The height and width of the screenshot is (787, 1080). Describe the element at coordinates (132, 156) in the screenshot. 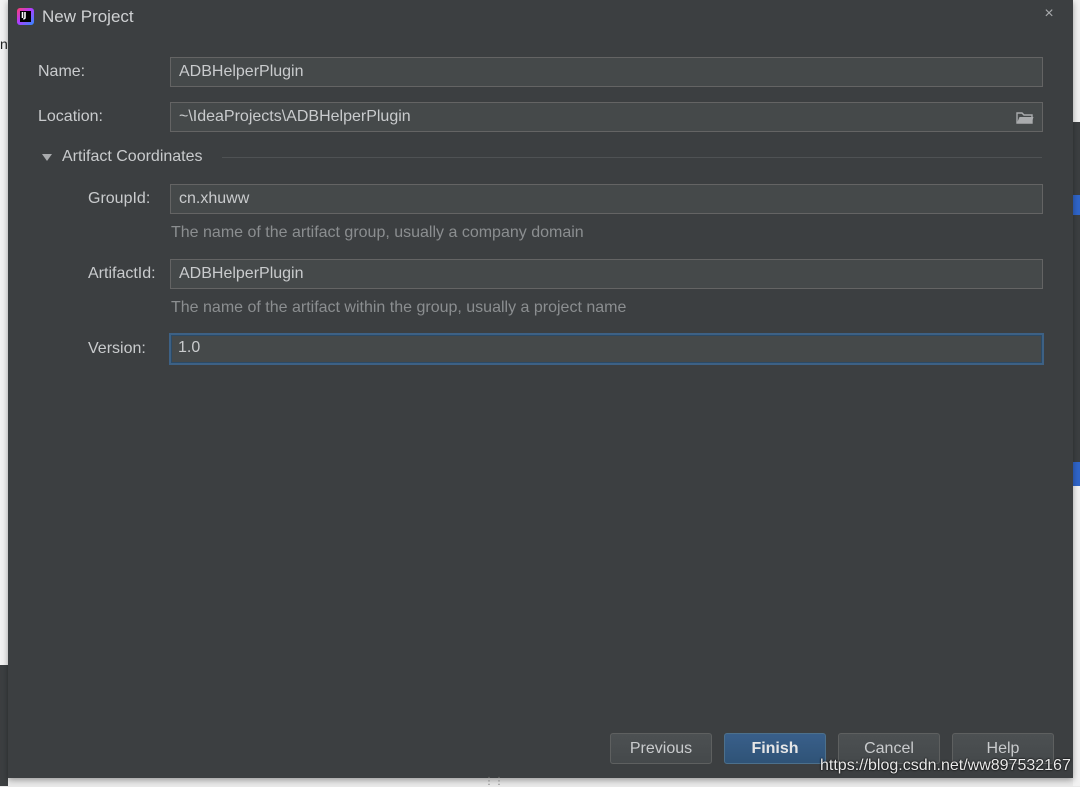

I see `section-title: Artifact Coordinates` at that location.